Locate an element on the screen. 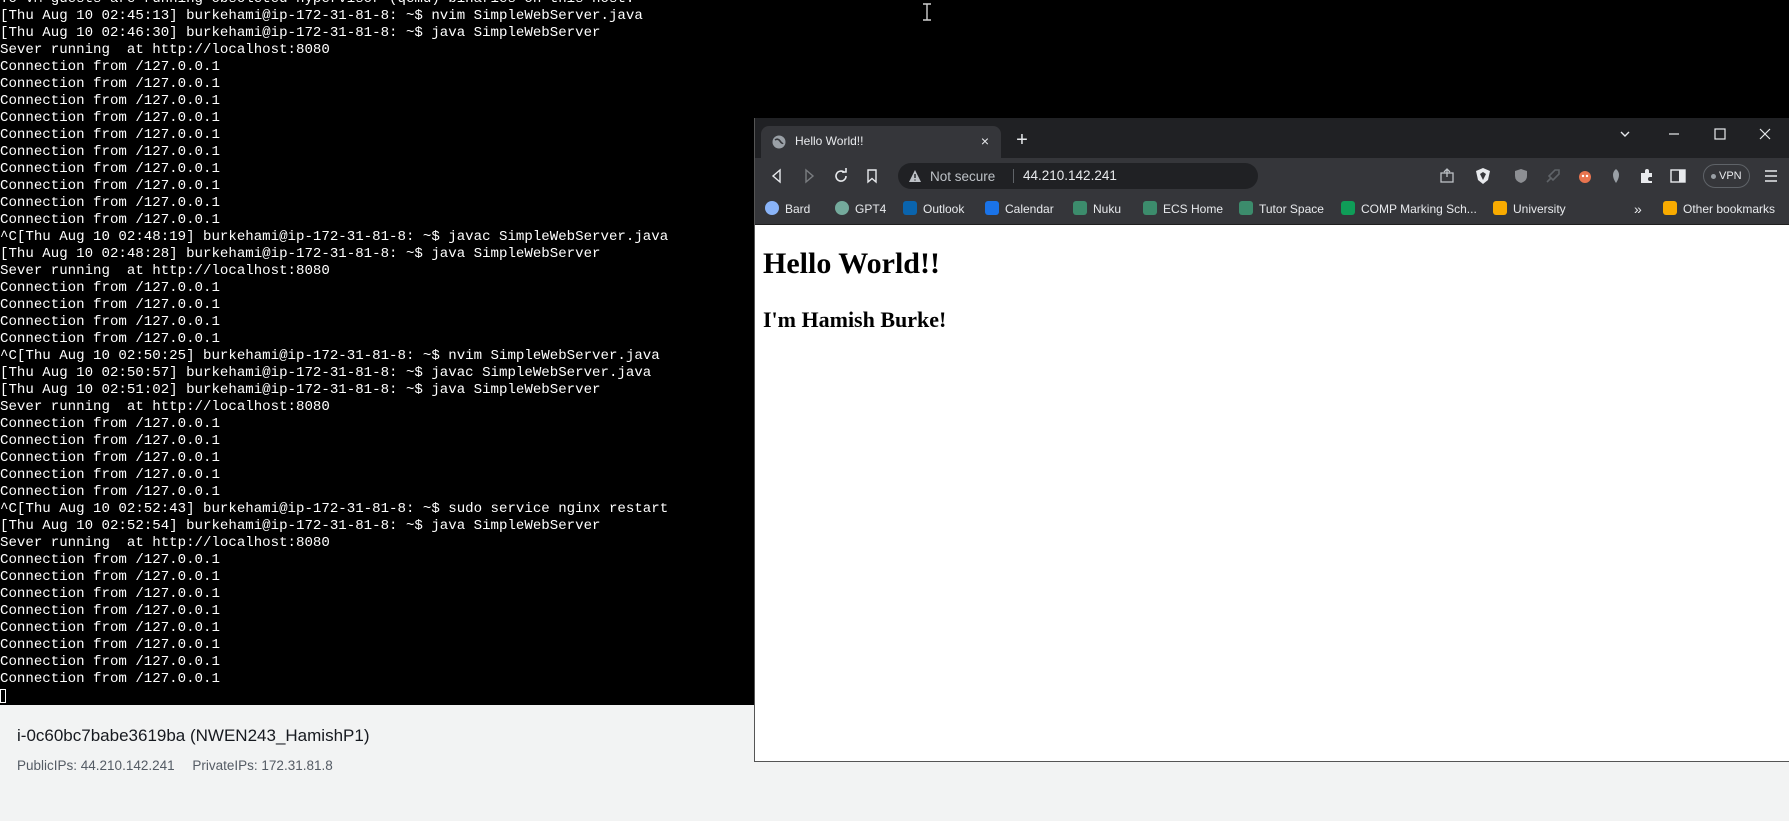 This screenshot has width=1789, height=821. bookmark-university: University is located at coordinates (1529, 209).